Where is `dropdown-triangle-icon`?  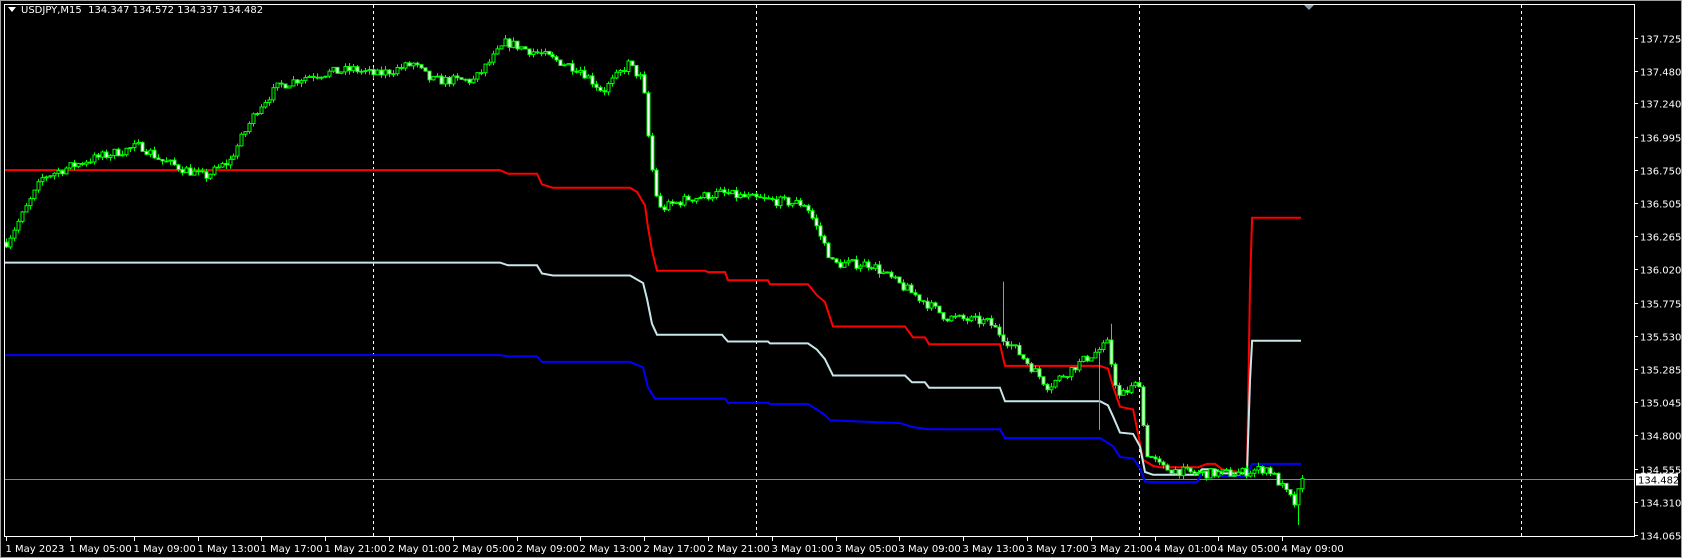 dropdown-triangle-icon is located at coordinates (12, 9).